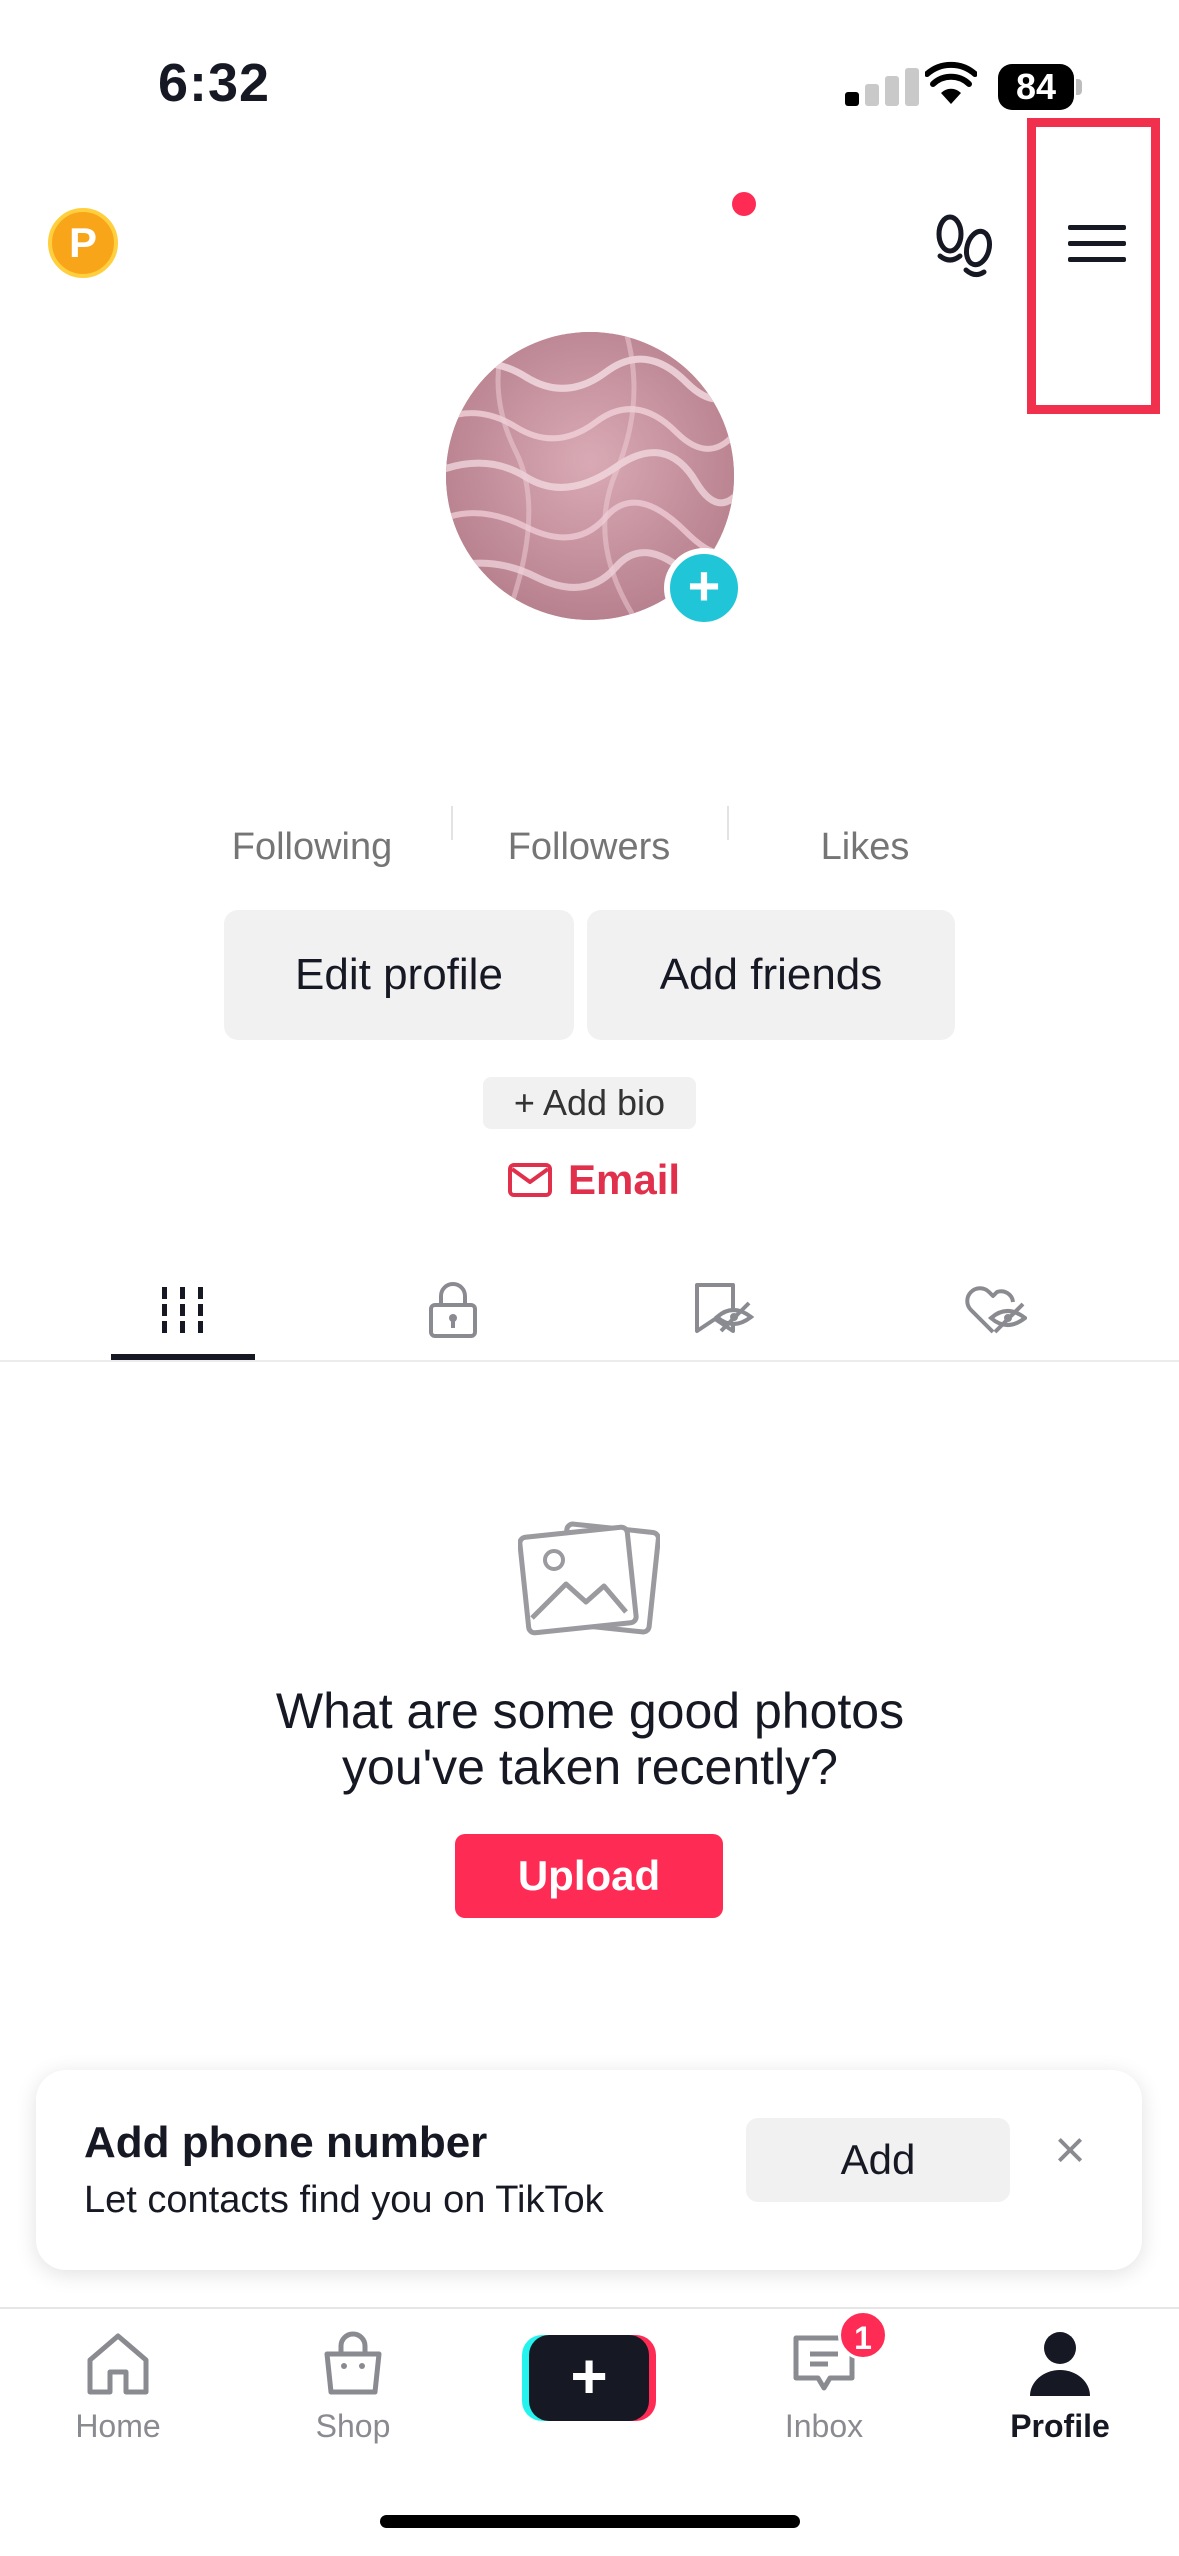  Describe the element at coordinates (118, 2426) in the screenshot. I see `nav-home-label: Home` at that location.